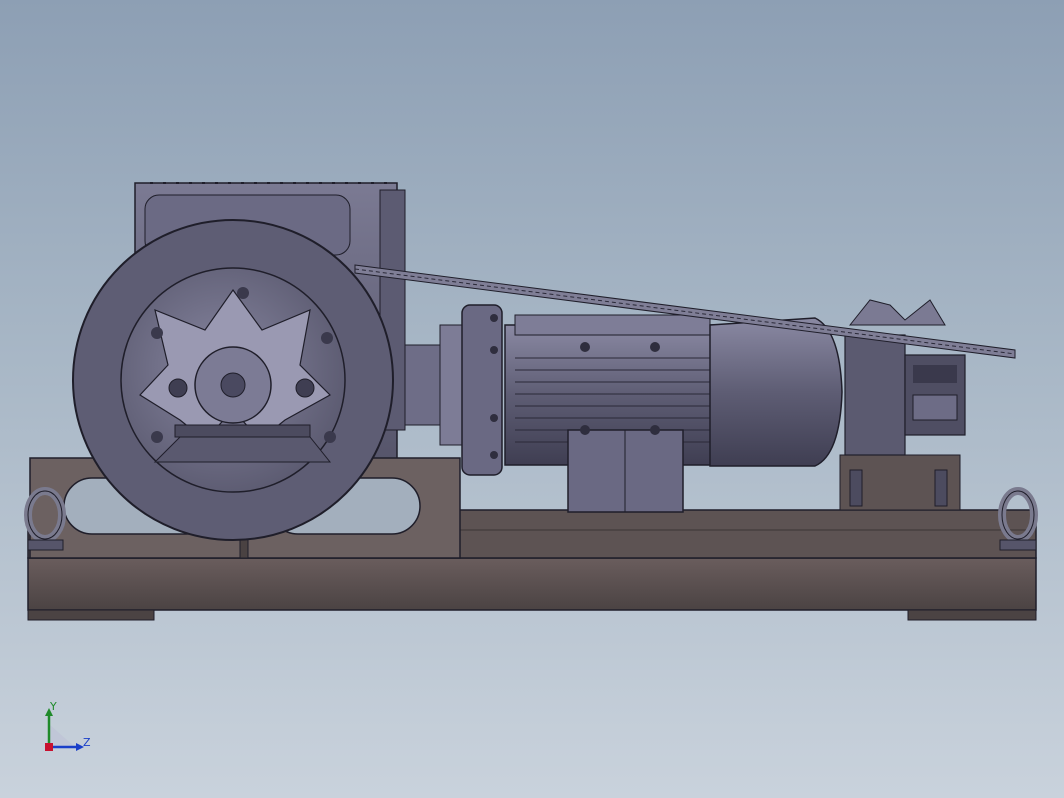 This screenshot has height=798, width=1064. I want to click on winch-drum, so click(233, 380).